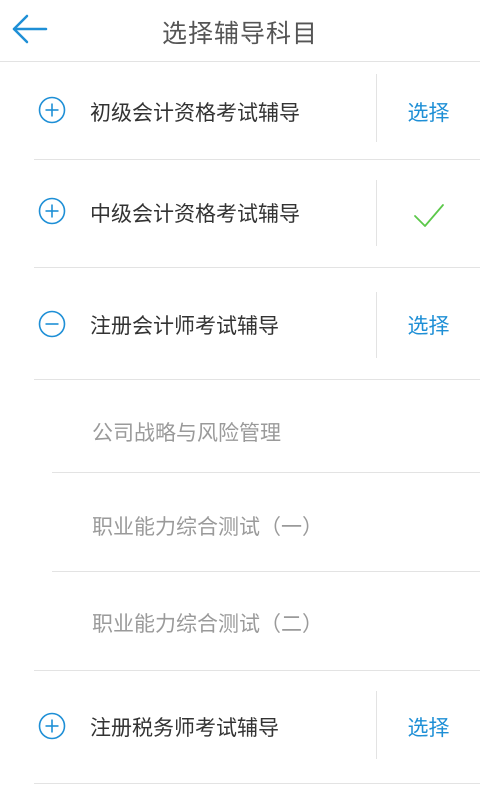 The image size is (480, 800). What do you see at coordinates (184, 326) in the screenshot?
I see `subject-label: 注册会计师考试辅导` at bounding box center [184, 326].